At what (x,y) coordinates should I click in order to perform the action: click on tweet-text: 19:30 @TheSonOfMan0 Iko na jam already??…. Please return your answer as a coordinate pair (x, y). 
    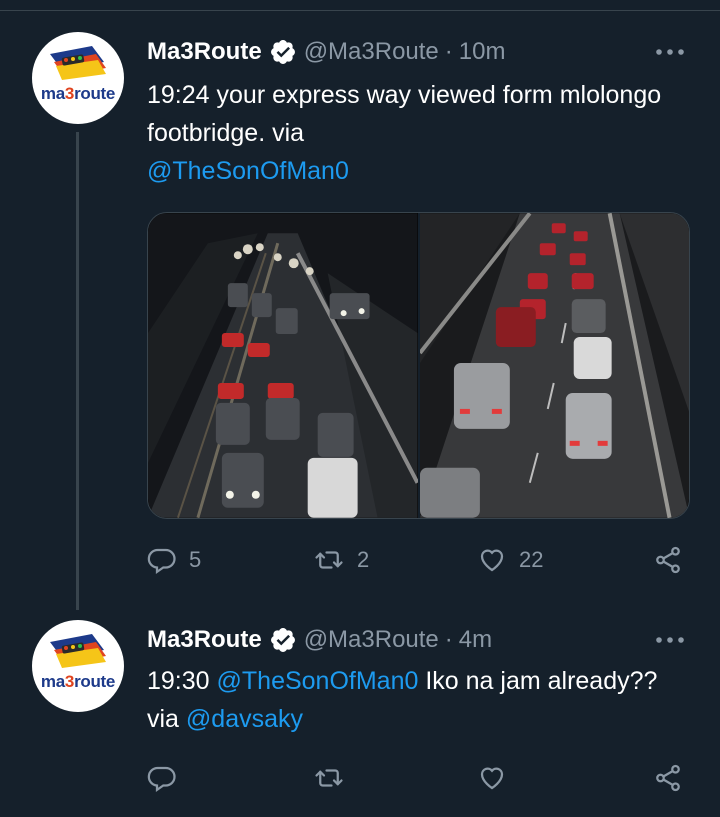
    Looking at the image, I should click on (419, 700).